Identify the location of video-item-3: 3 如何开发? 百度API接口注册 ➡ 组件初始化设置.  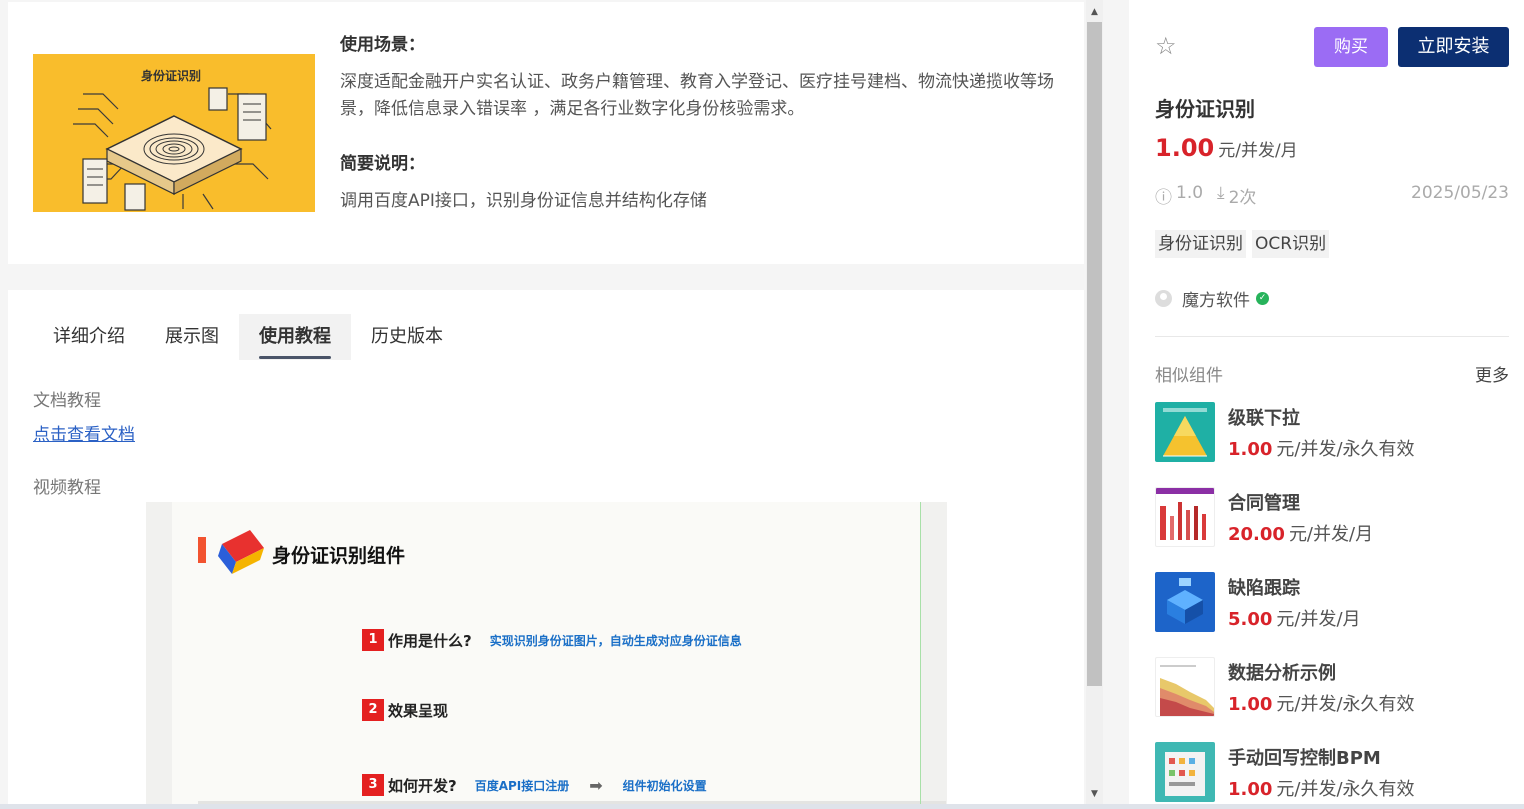
(534, 785).